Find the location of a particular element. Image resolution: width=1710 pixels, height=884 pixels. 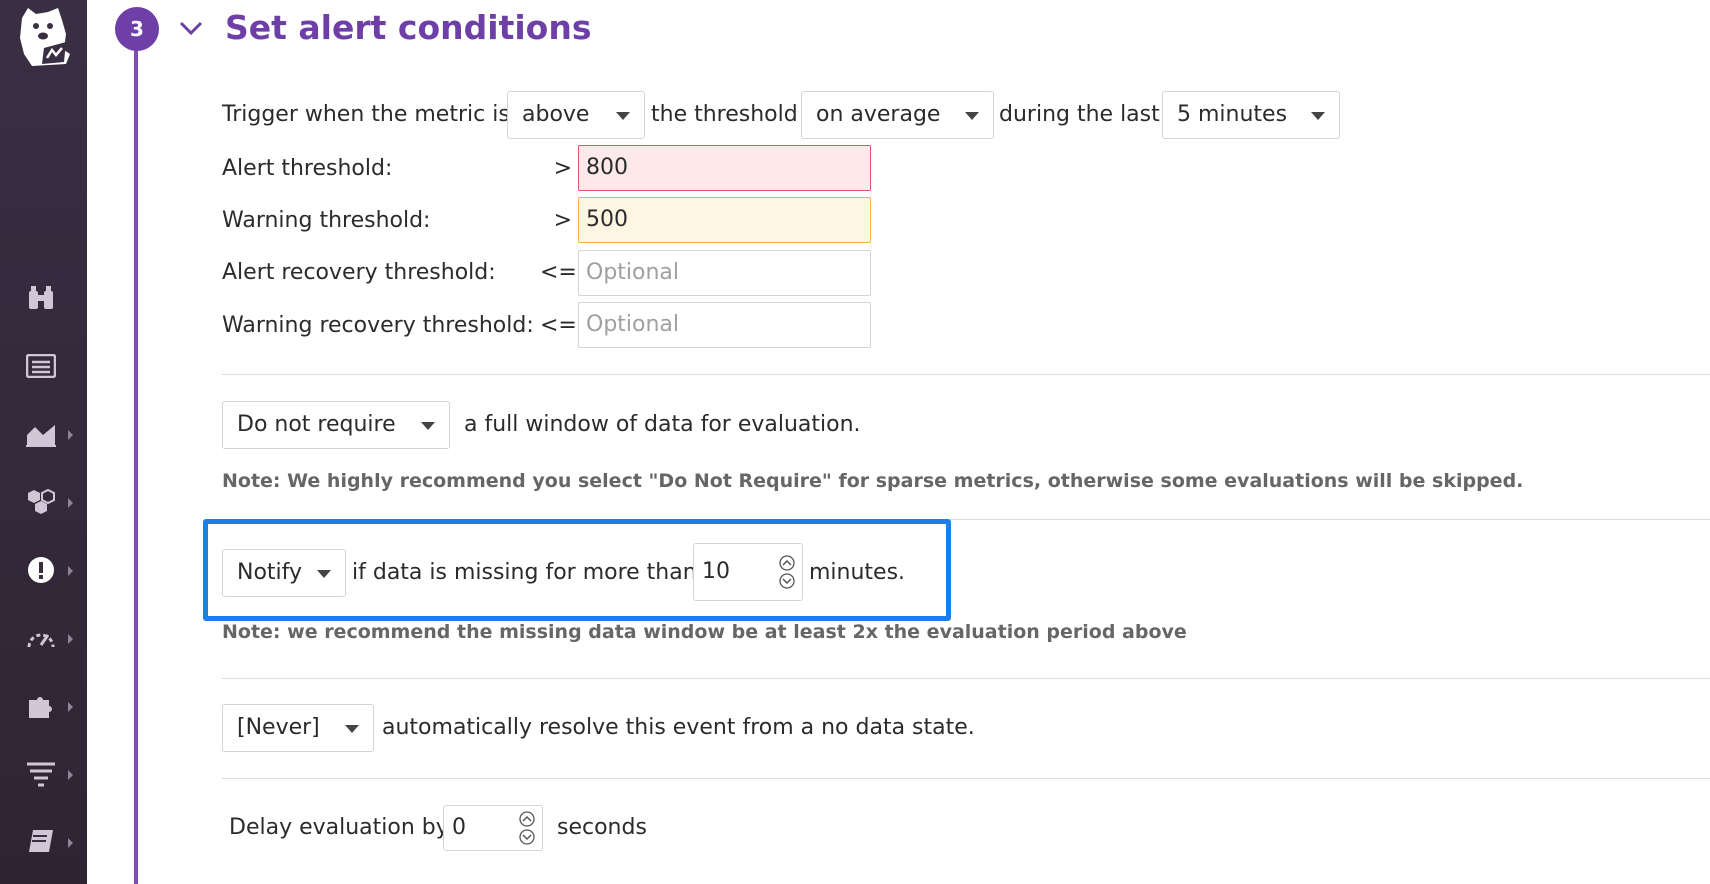

warning-threshold-label: Warning threshold: is located at coordinates (326, 220).